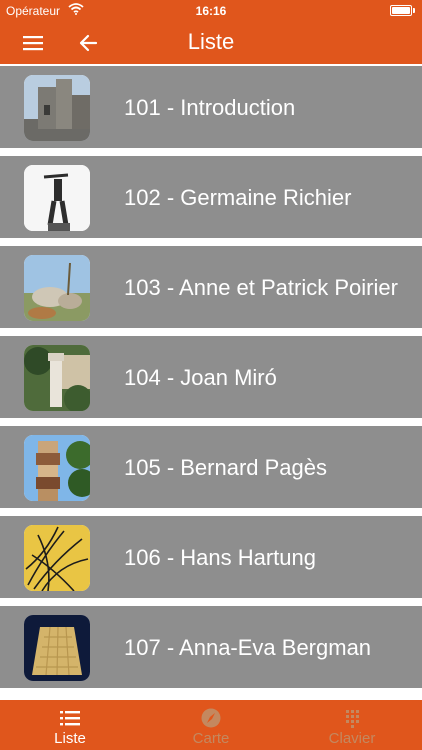 The height and width of the screenshot is (750, 422). I want to click on list-item-105: 105 - Bernard Pagès, so click(211, 467).